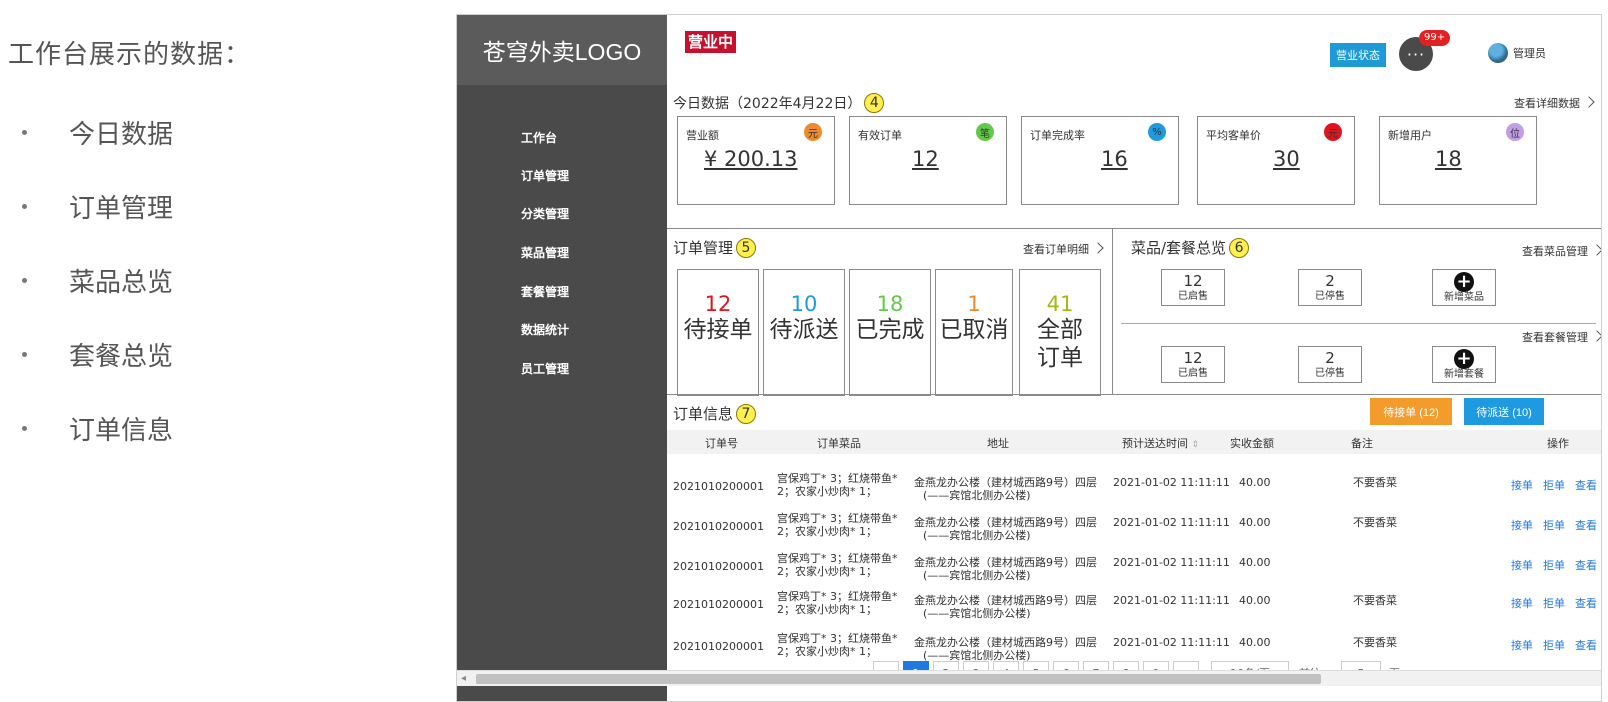 This screenshot has width=1608, height=702. Describe the element at coordinates (1193, 364) in the screenshot. I see `setmeal-on-sale-box: 12 已启售` at that location.